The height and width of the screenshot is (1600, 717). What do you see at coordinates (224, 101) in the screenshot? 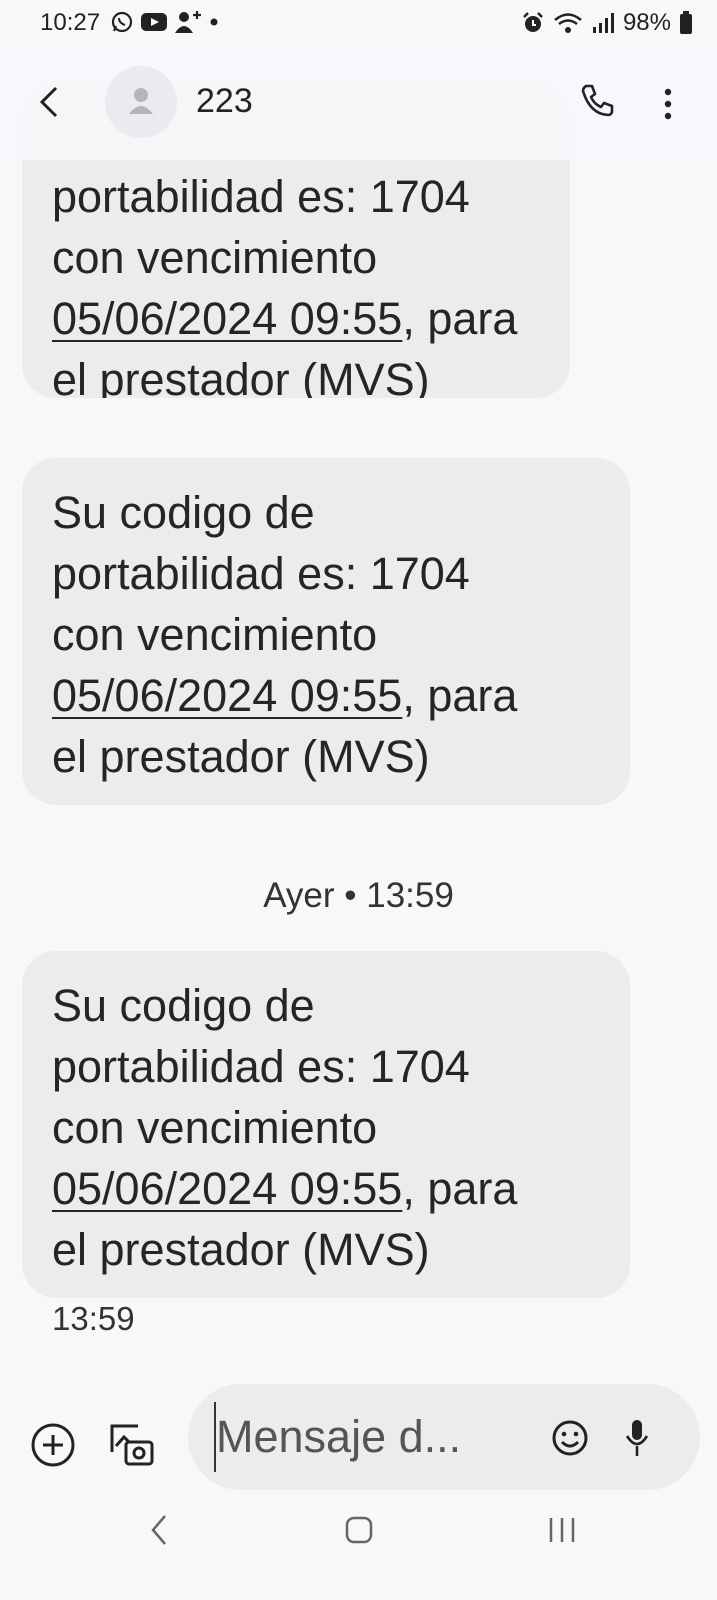
I see `contact-name: 223` at bounding box center [224, 101].